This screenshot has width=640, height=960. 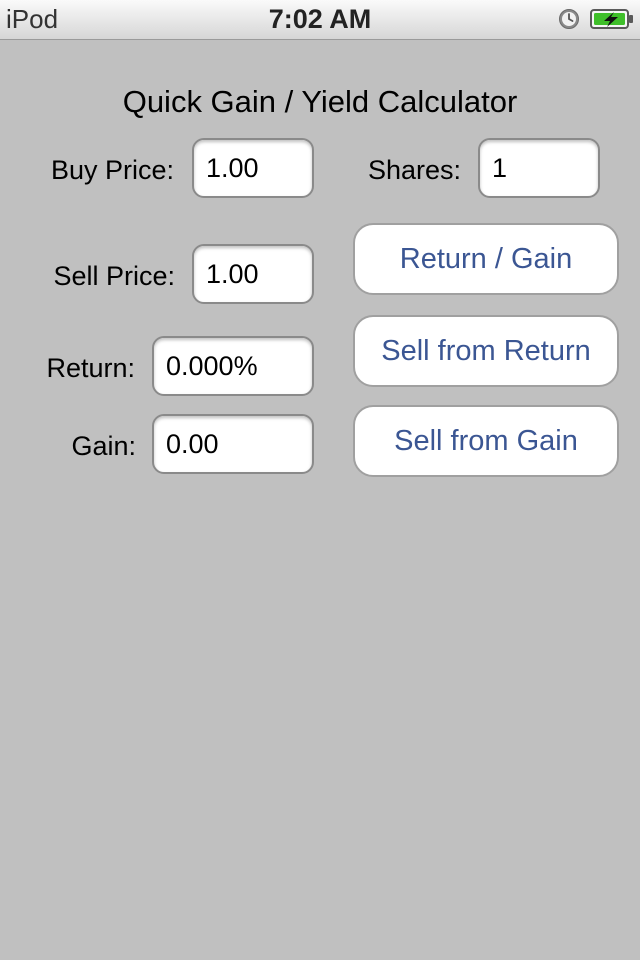 I want to click on buy-price-label: Buy Price:, so click(x=112, y=170).